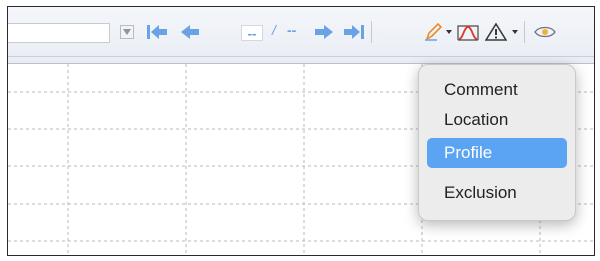 The height and width of the screenshot is (261, 600). What do you see at coordinates (292, 30) in the screenshot?
I see `total-pages: --` at bounding box center [292, 30].